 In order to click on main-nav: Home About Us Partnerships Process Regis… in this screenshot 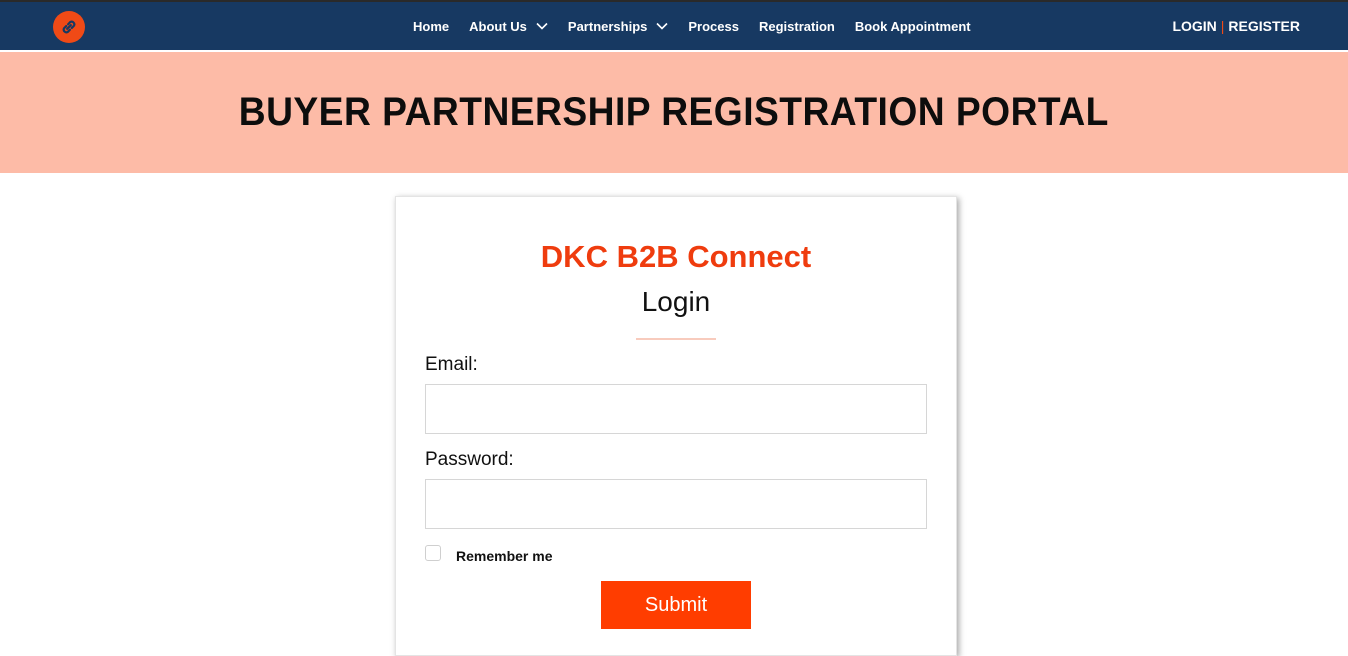, I will do `click(702, 26)`.